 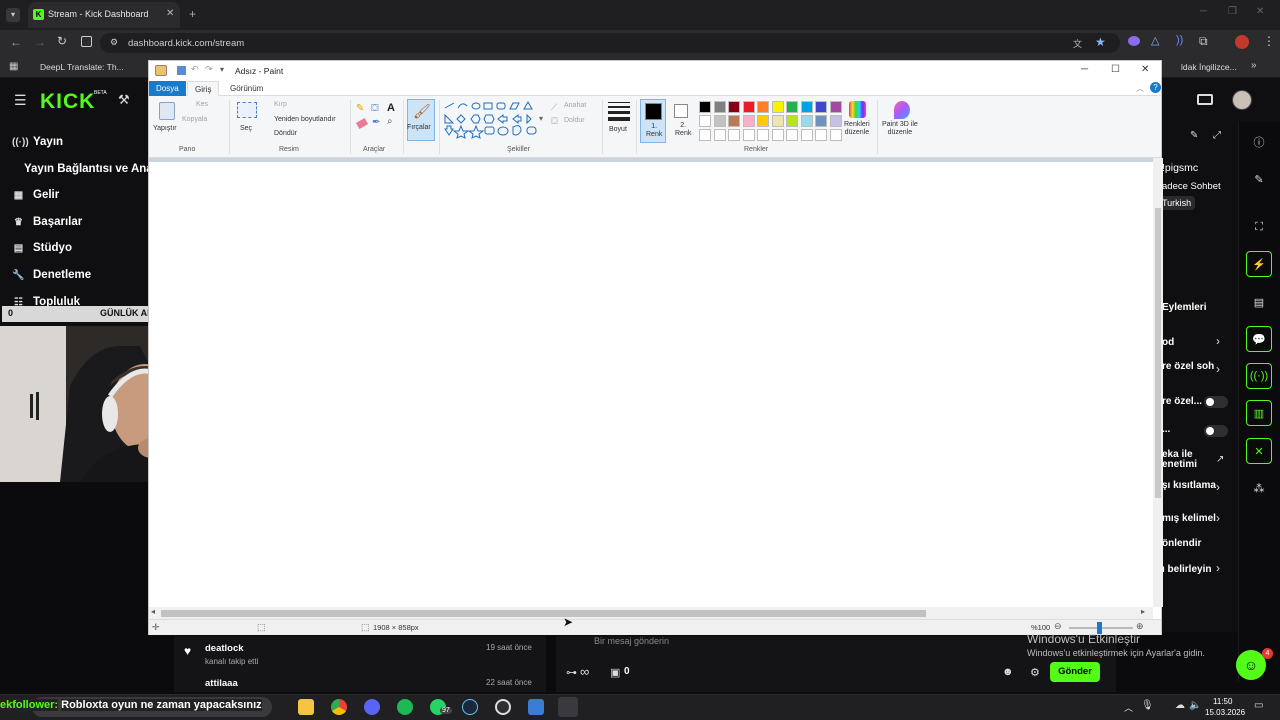 What do you see at coordinates (1203, 41) in the screenshot?
I see `extensions-puzzle-icon: ⧉` at bounding box center [1203, 41].